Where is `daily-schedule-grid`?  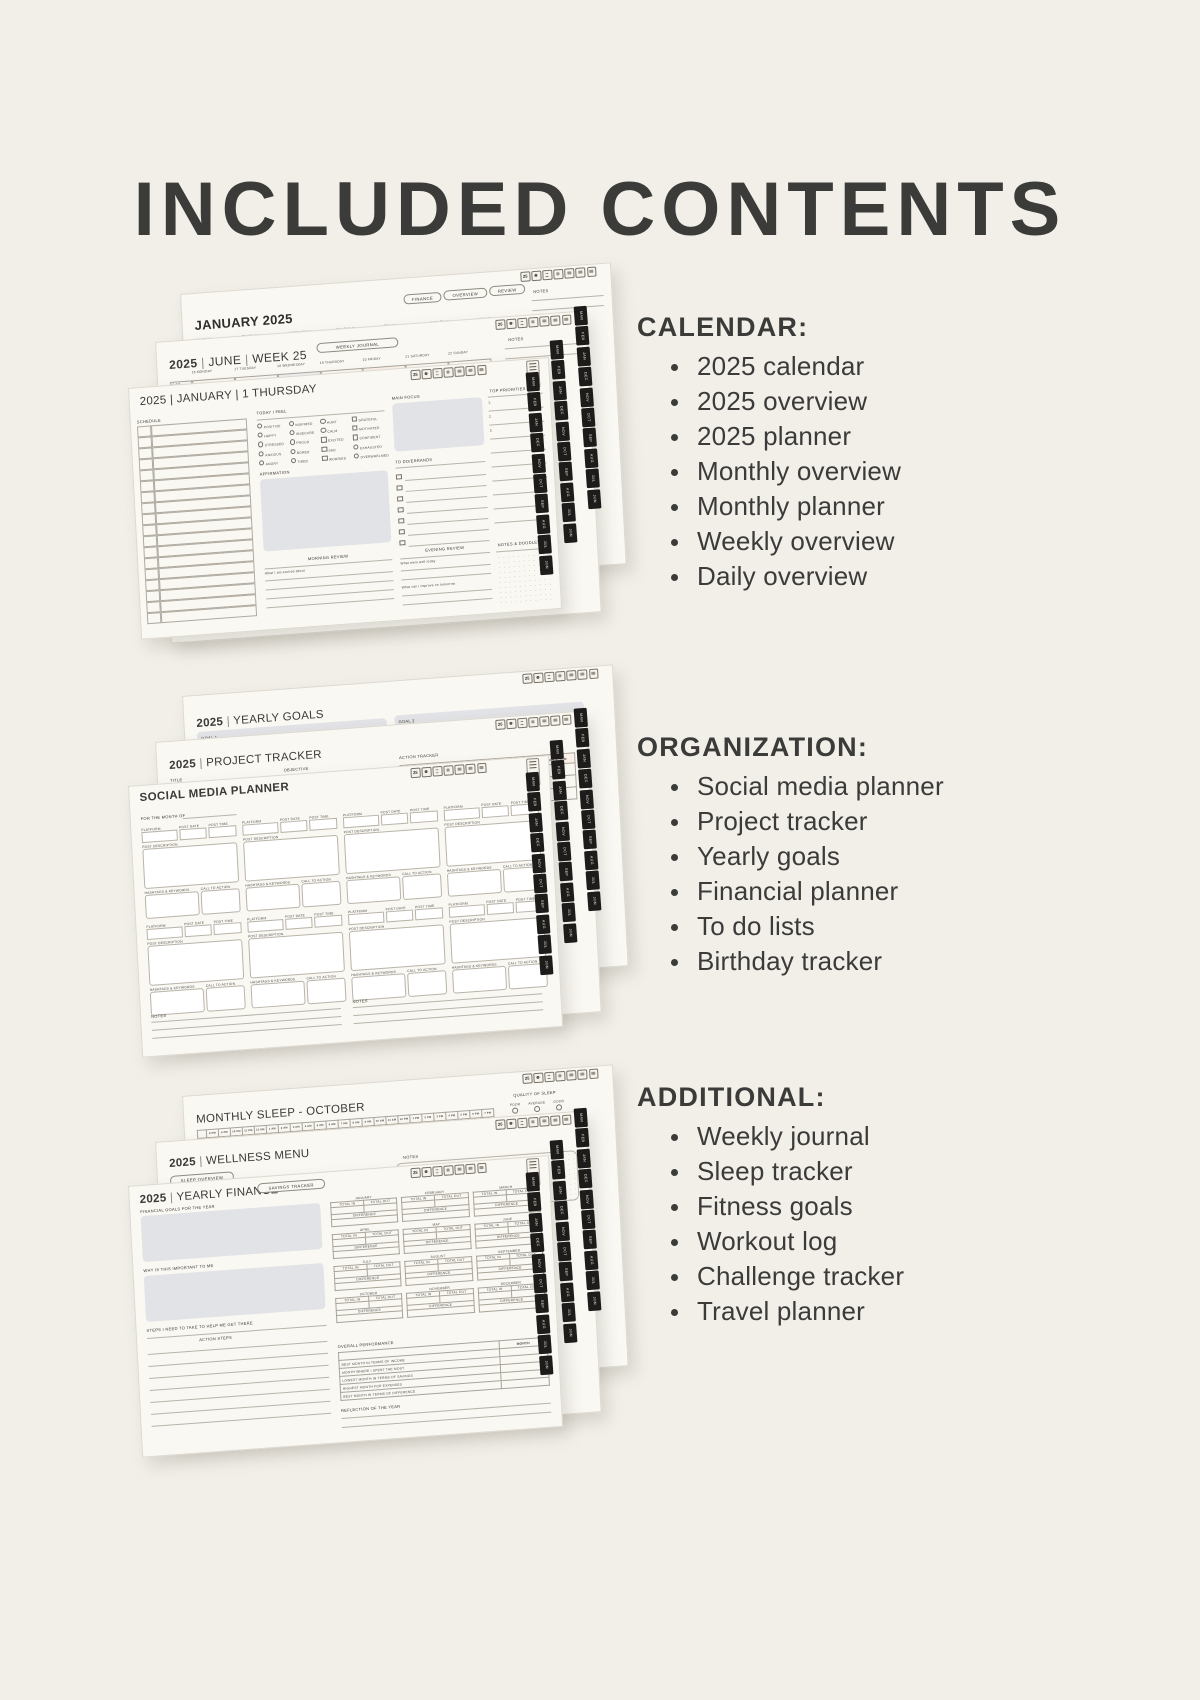
daily-schedule-grid is located at coordinates (197, 522).